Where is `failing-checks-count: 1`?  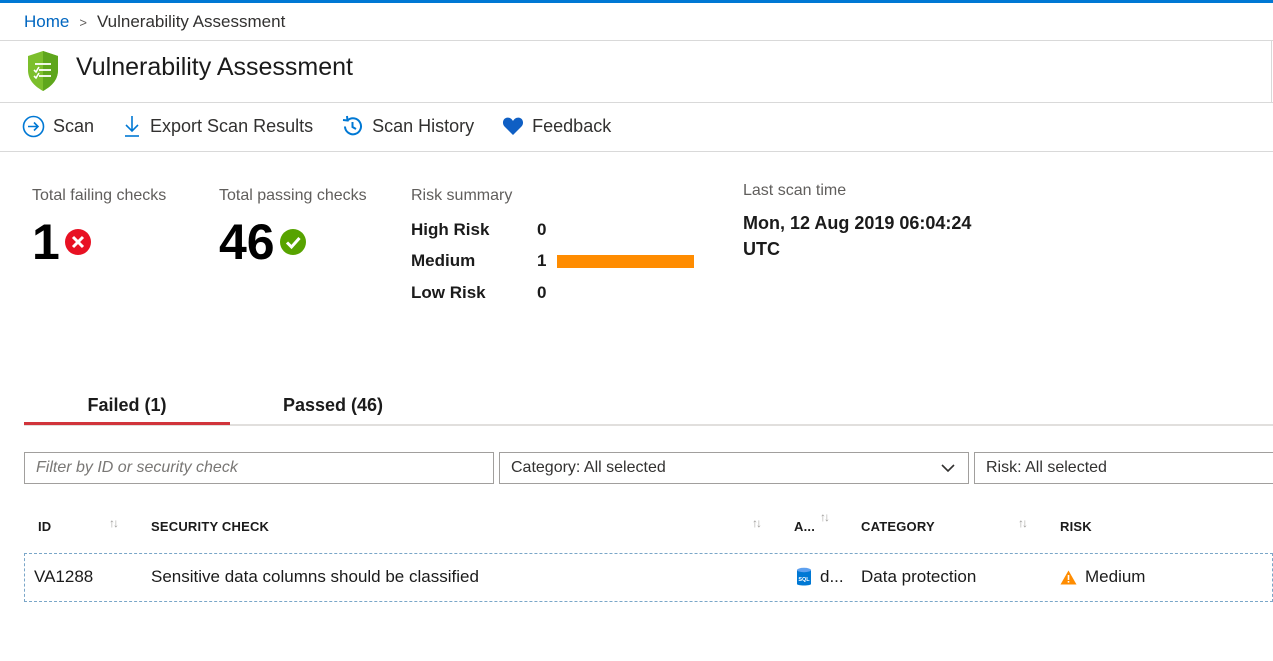
failing-checks-count: 1 is located at coordinates (46, 242).